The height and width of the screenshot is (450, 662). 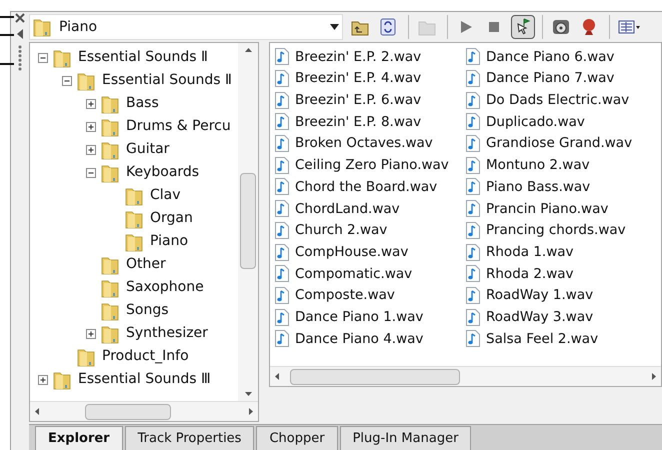 I want to click on file-name: Composte.wav, so click(x=345, y=296).